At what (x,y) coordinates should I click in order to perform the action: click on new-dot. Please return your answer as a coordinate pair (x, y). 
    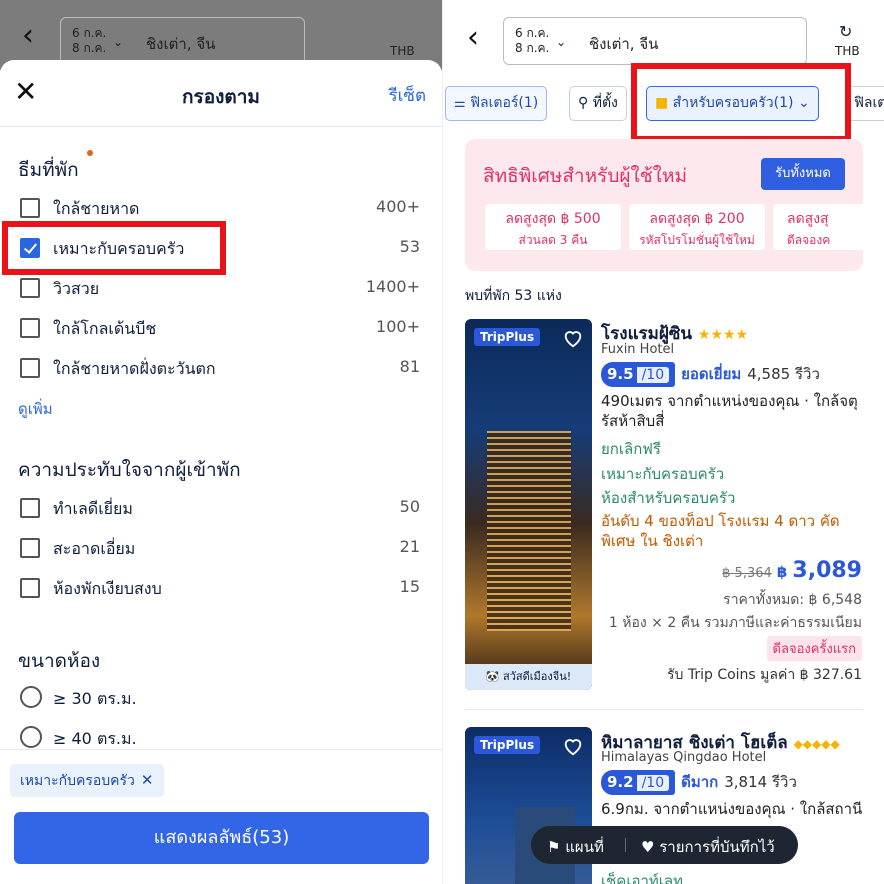
    Looking at the image, I should click on (90, 153).